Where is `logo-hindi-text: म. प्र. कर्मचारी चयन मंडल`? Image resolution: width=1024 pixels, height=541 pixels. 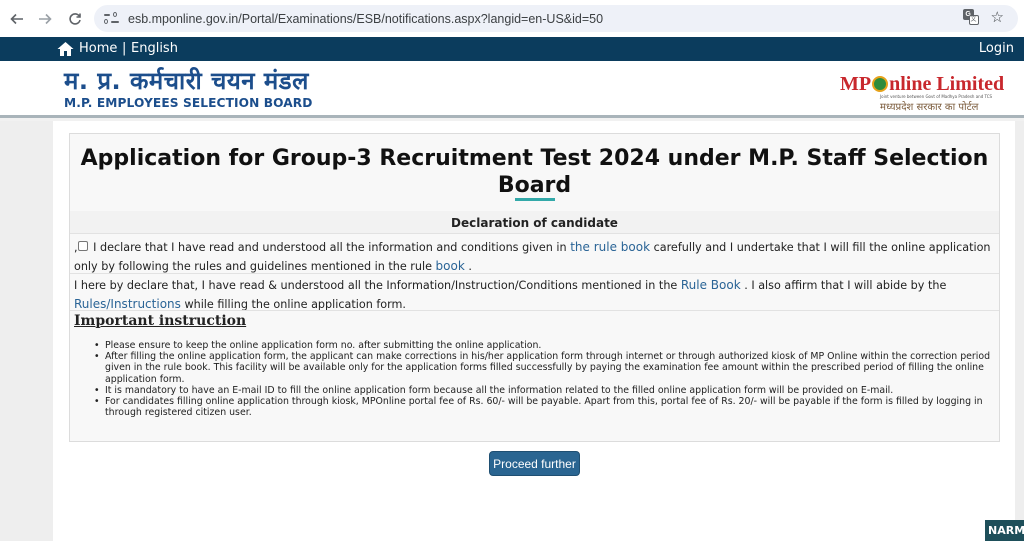
logo-hindi-text: म. प्र. कर्मचारी चयन मंडल is located at coordinates (186, 81).